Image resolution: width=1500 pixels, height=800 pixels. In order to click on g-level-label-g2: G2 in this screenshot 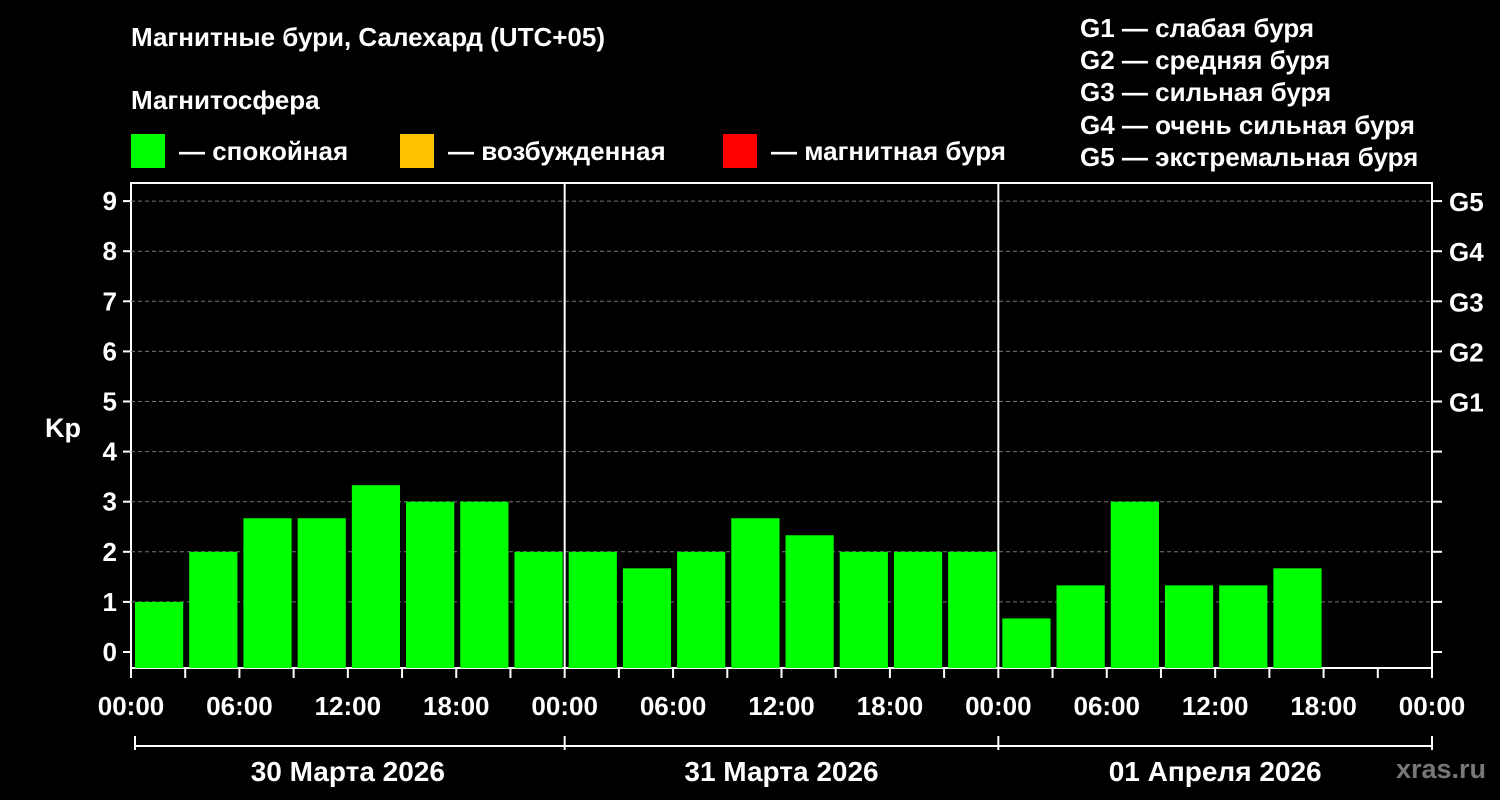, I will do `click(1466, 352)`.